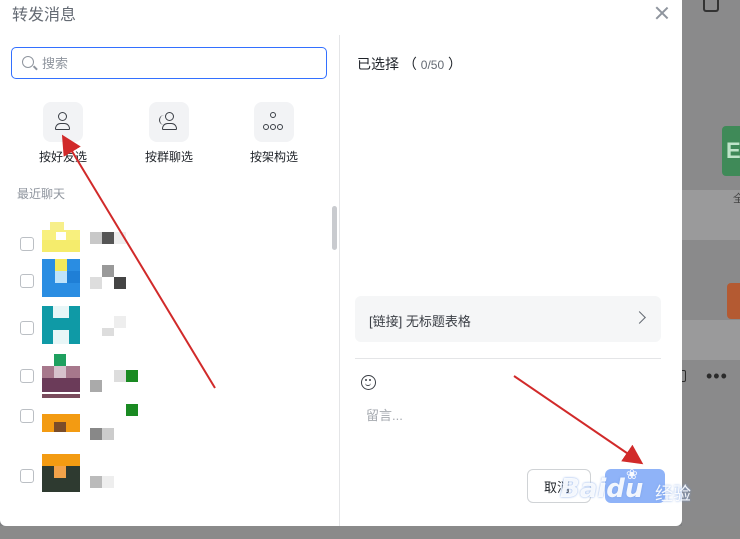  What do you see at coordinates (169, 122) in the screenshot?
I see `group-icon` at bounding box center [169, 122].